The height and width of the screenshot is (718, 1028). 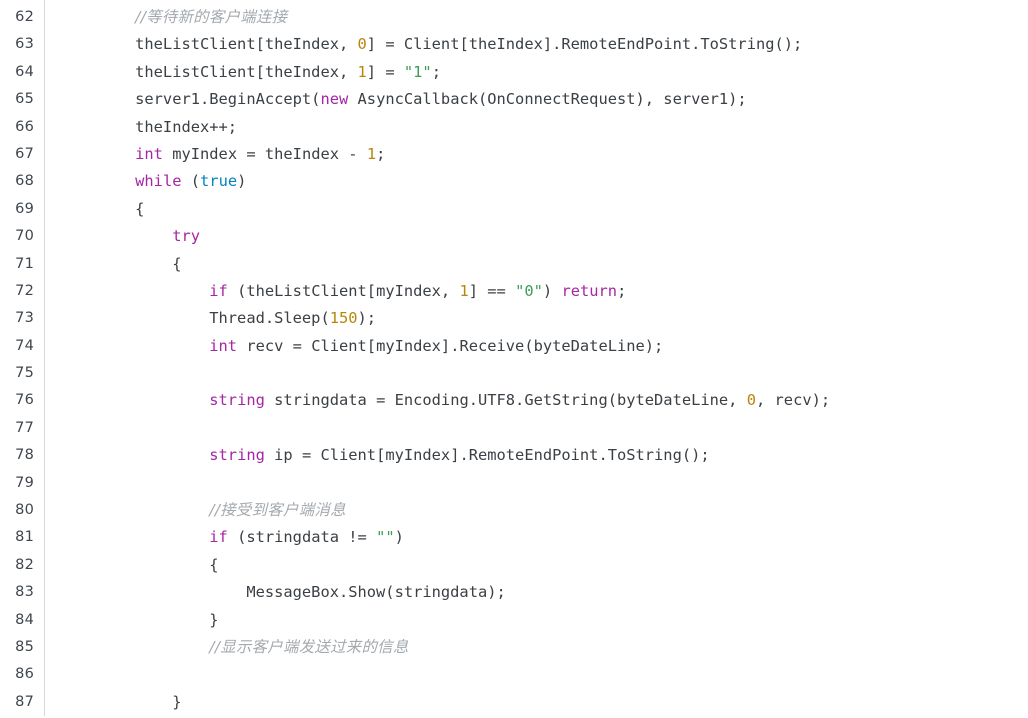 I want to click on code-line: theListClient[theIndex, 1] = "1";, so click(x=536, y=72).